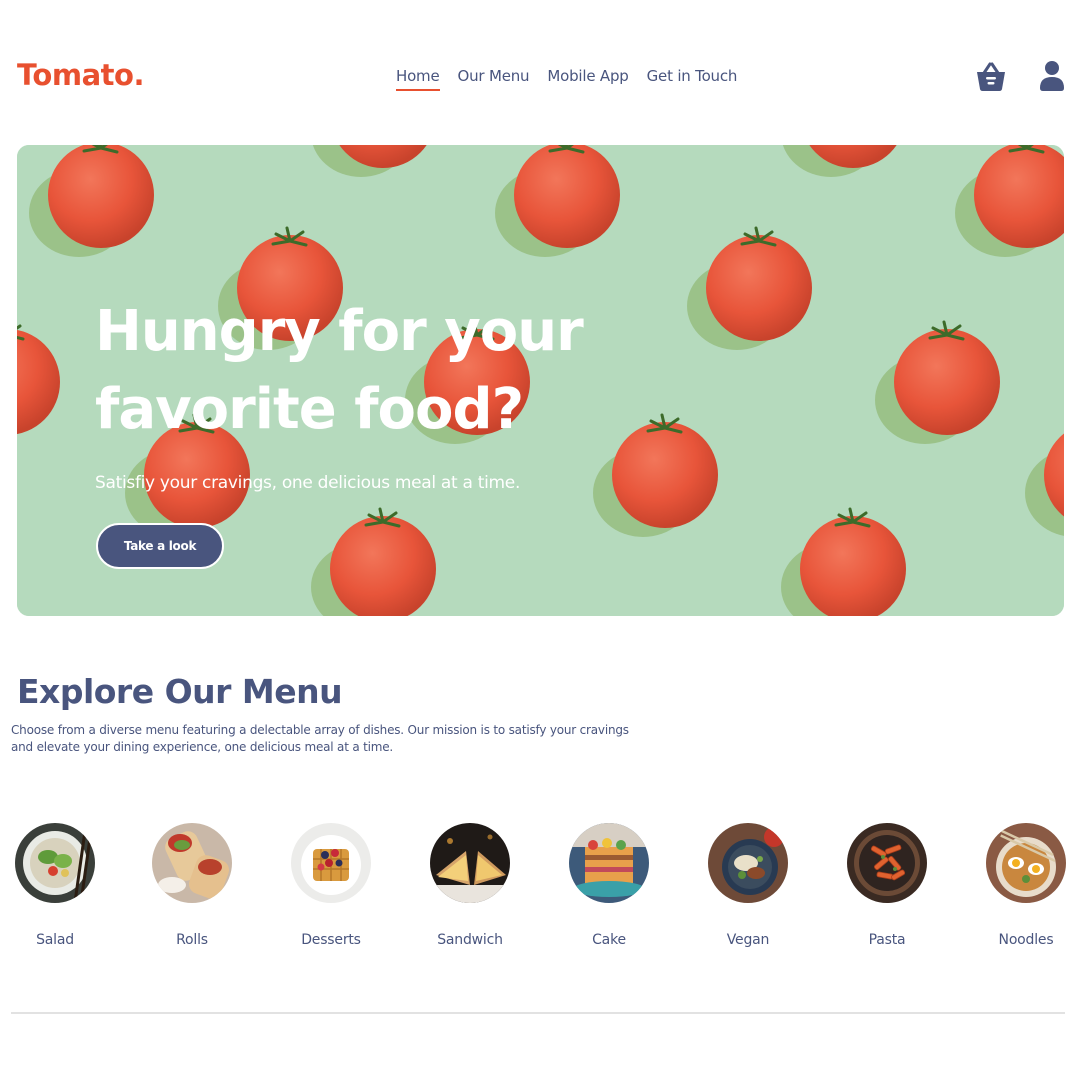 The height and width of the screenshot is (1080, 1080). What do you see at coordinates (494, 79) in the screenshot?
I see `nav-link-menu: Our Menu` at bounding box center [494, 79].